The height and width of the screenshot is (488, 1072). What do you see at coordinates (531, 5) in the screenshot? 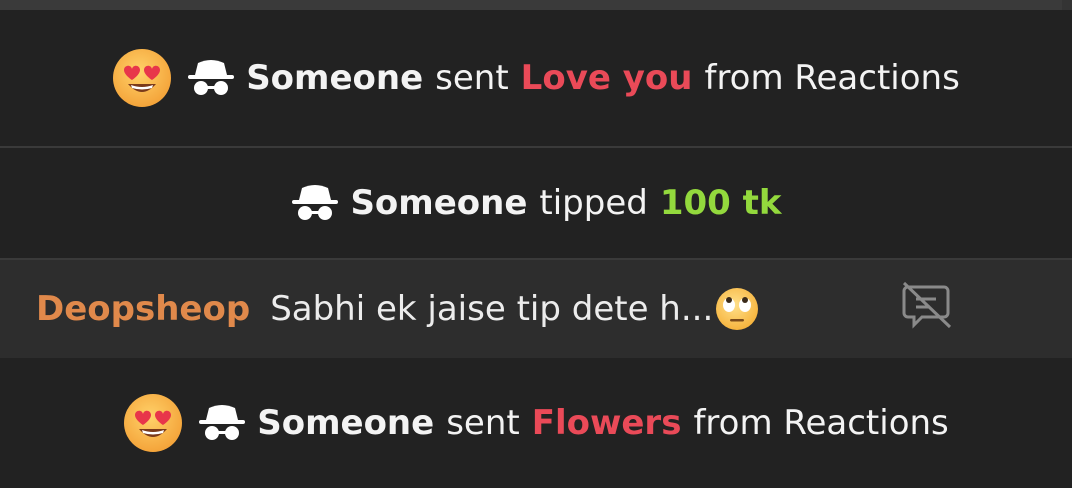
I see `top-edge-shade` at bounding box center [531, 5].